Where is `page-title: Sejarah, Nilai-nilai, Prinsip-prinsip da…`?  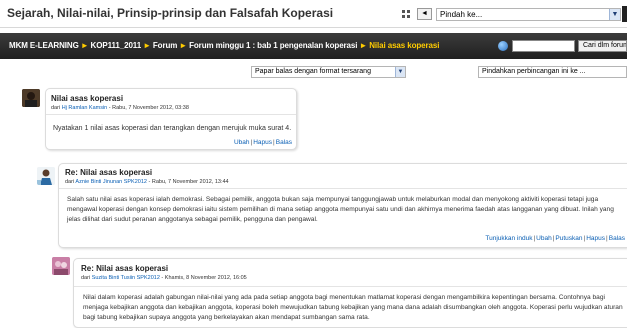
page-title: Sejarah, Nilai-nilai, Prinsip-prinsip da… is located at coordinates (170, 13).